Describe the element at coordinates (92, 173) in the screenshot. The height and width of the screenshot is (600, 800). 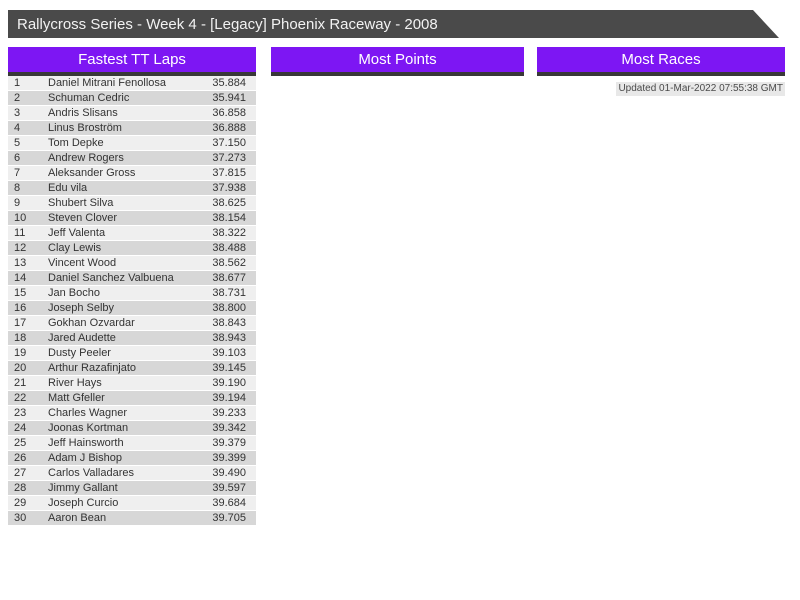
I see `row-name: Aleksander Gross` at that location.